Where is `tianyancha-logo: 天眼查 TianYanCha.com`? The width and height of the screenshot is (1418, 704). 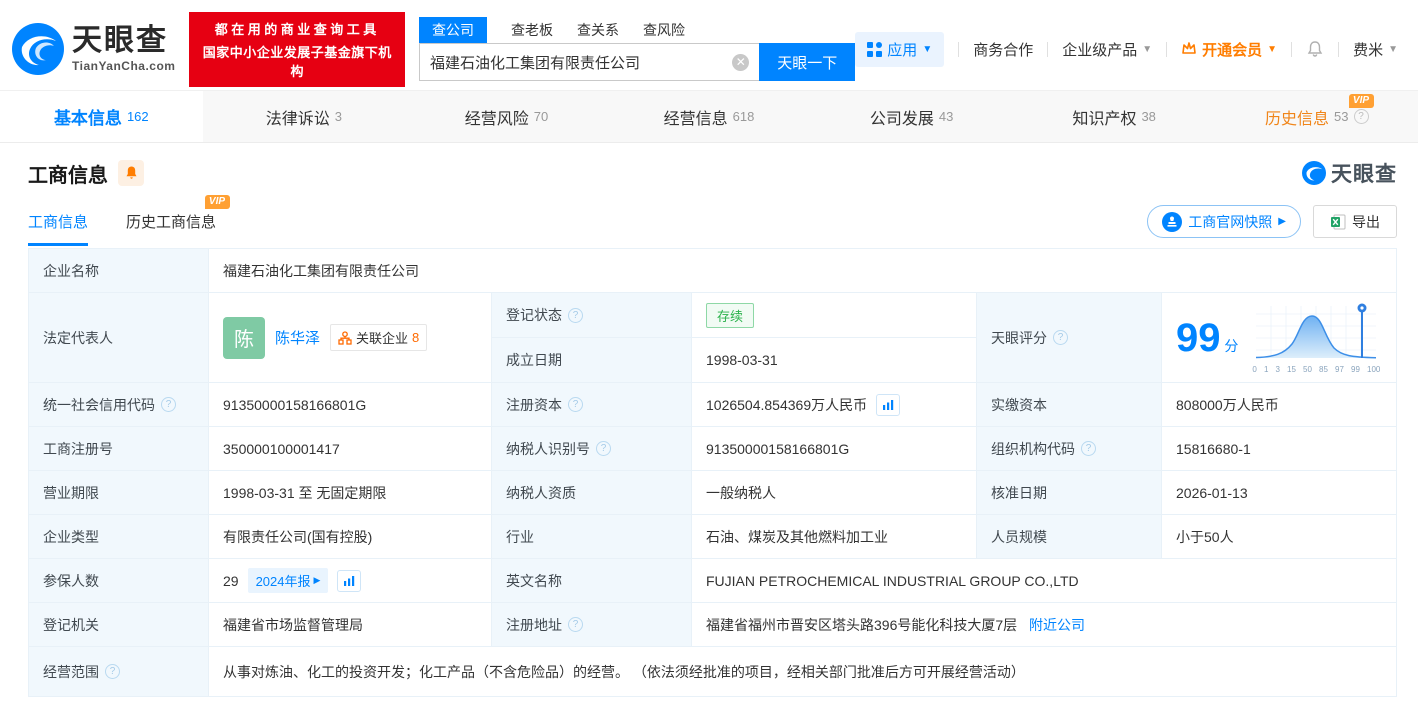
tianyancha-logo: 天眼查 TianYanCha.com is located at coordinates (93, 49).